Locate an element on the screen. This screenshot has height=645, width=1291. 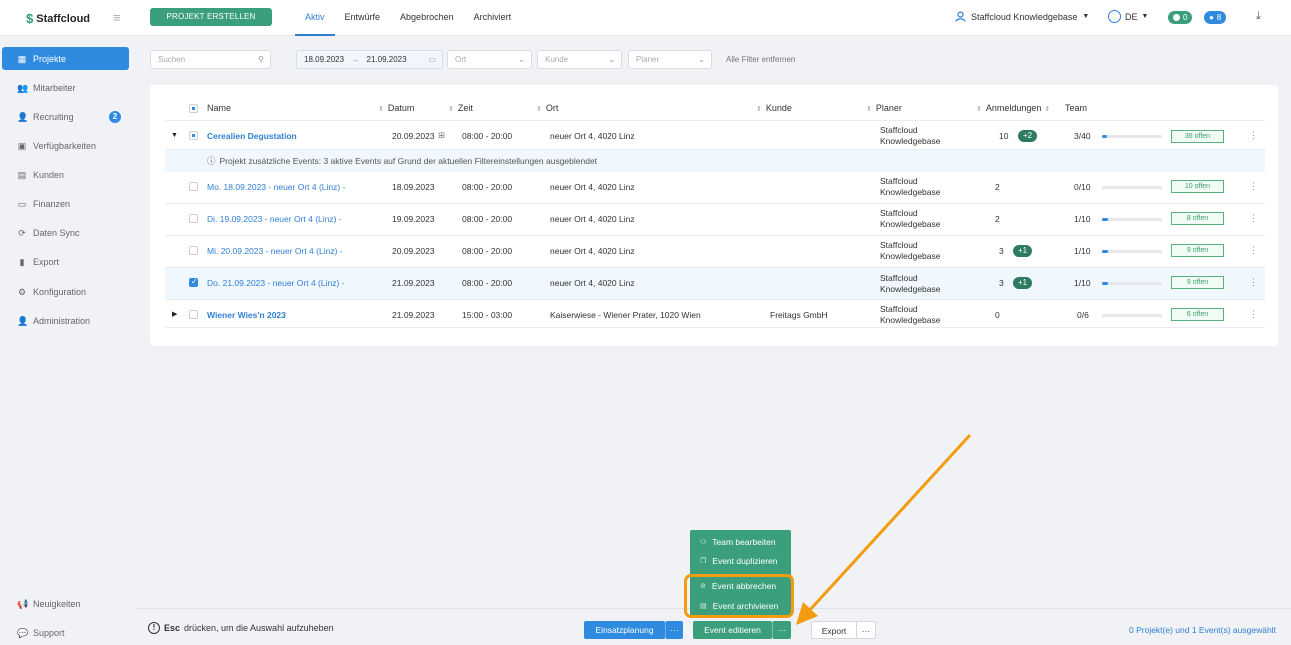
tab-abgebrochen: Abgebrochen is located at coordinates (427, 18).